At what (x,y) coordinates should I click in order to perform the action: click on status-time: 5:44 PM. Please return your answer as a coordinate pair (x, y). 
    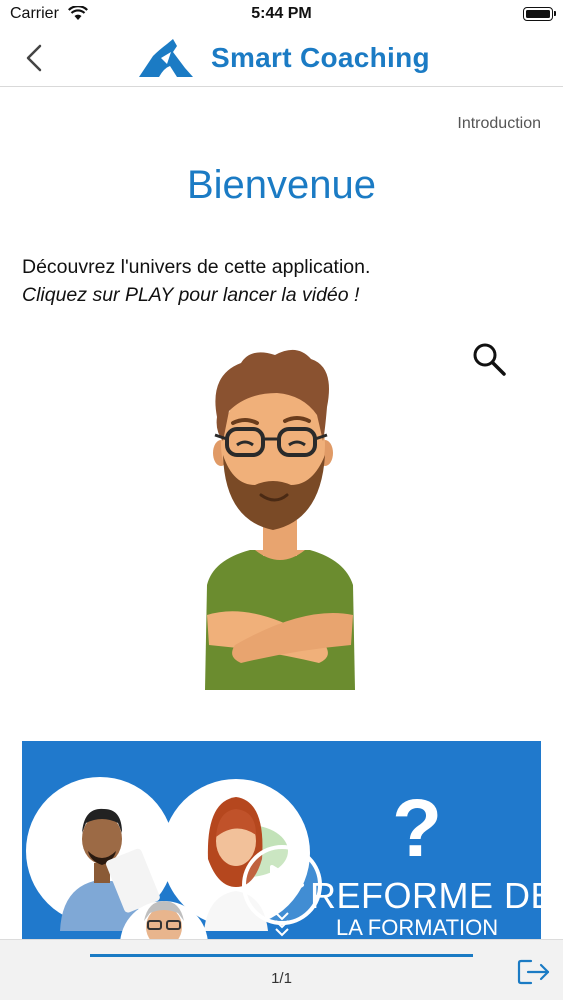
    Looking at the image, I should click on (281, 13).